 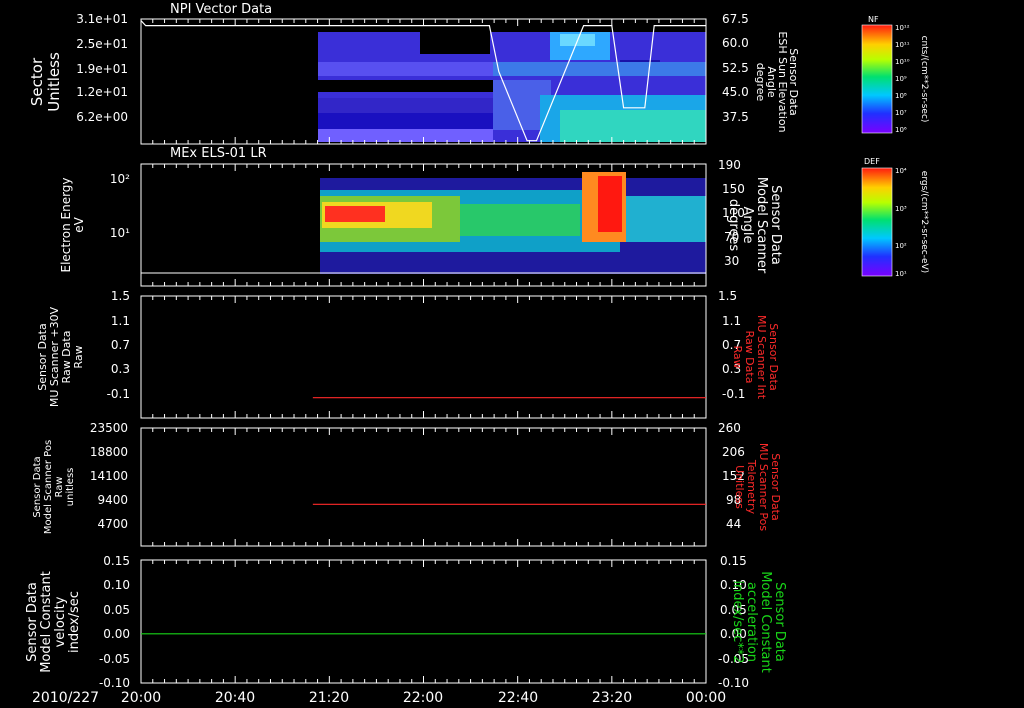 I want to click on x-tick-label: 20:00, so click(x=141, y=698).